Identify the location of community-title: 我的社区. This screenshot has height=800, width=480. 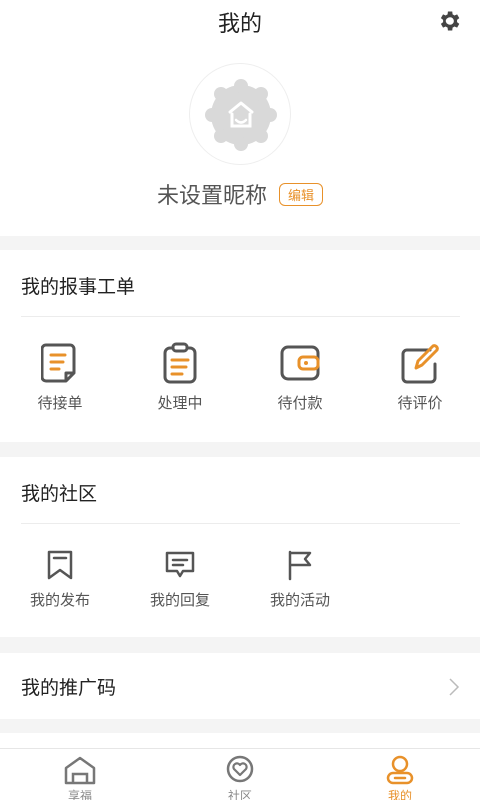
(59, 494).